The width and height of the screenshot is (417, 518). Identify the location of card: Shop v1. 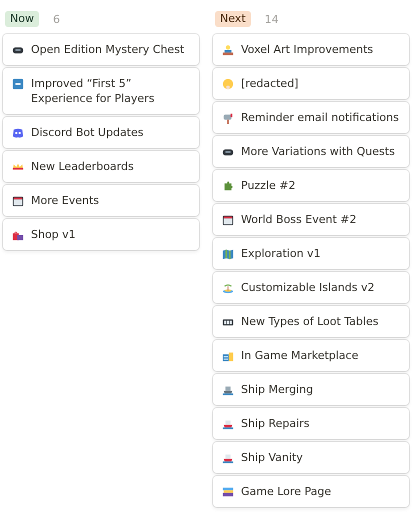
(101, 234).